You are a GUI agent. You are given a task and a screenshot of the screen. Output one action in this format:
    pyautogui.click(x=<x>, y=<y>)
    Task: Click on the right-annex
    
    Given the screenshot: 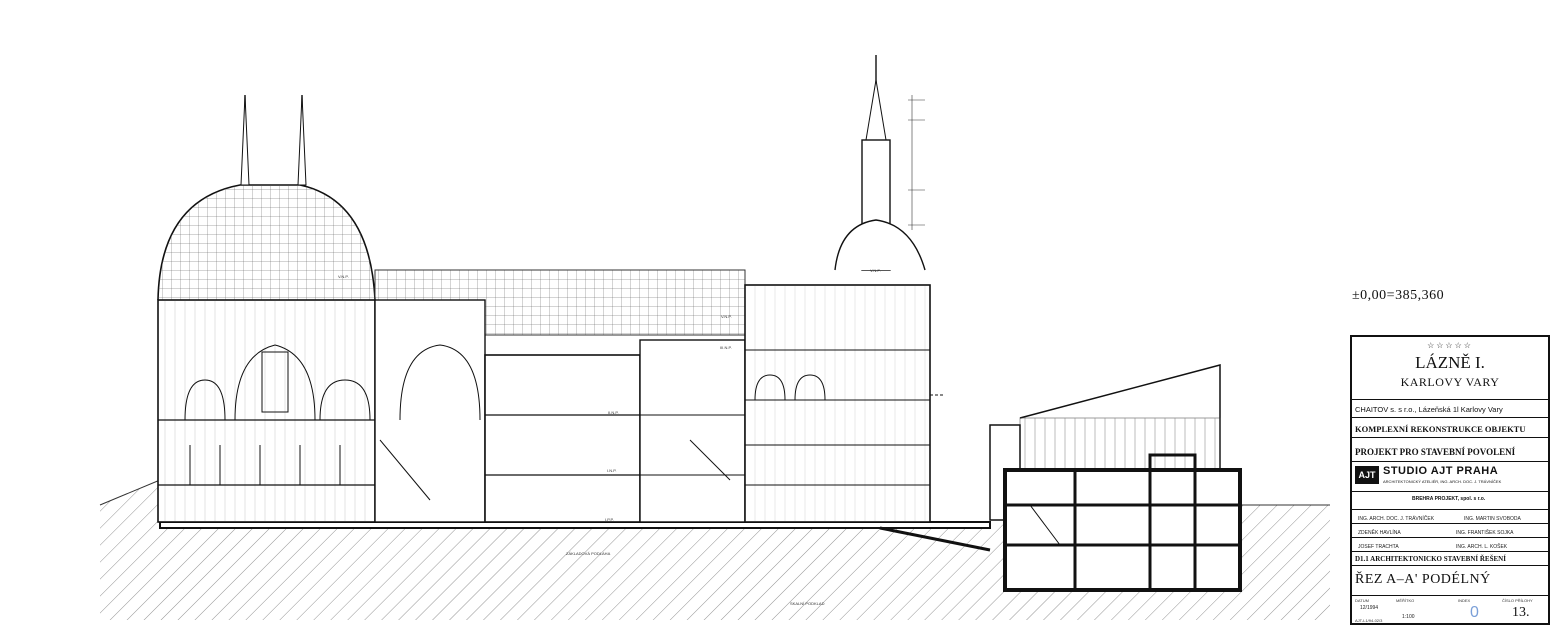 What is the action you would take?
    pyautogui.click(x=1115, y=478)
    